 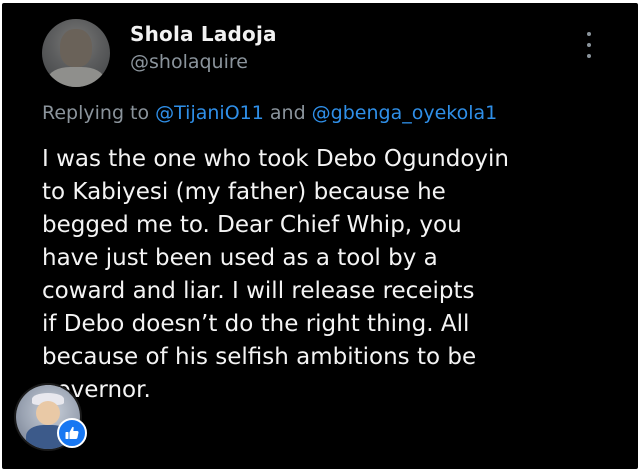 What do you see at coordinates (259, 357) in the screenshot?
I see `tweet-text-line: because of his selfish ambitions to be` at bounding box center [259, 357].